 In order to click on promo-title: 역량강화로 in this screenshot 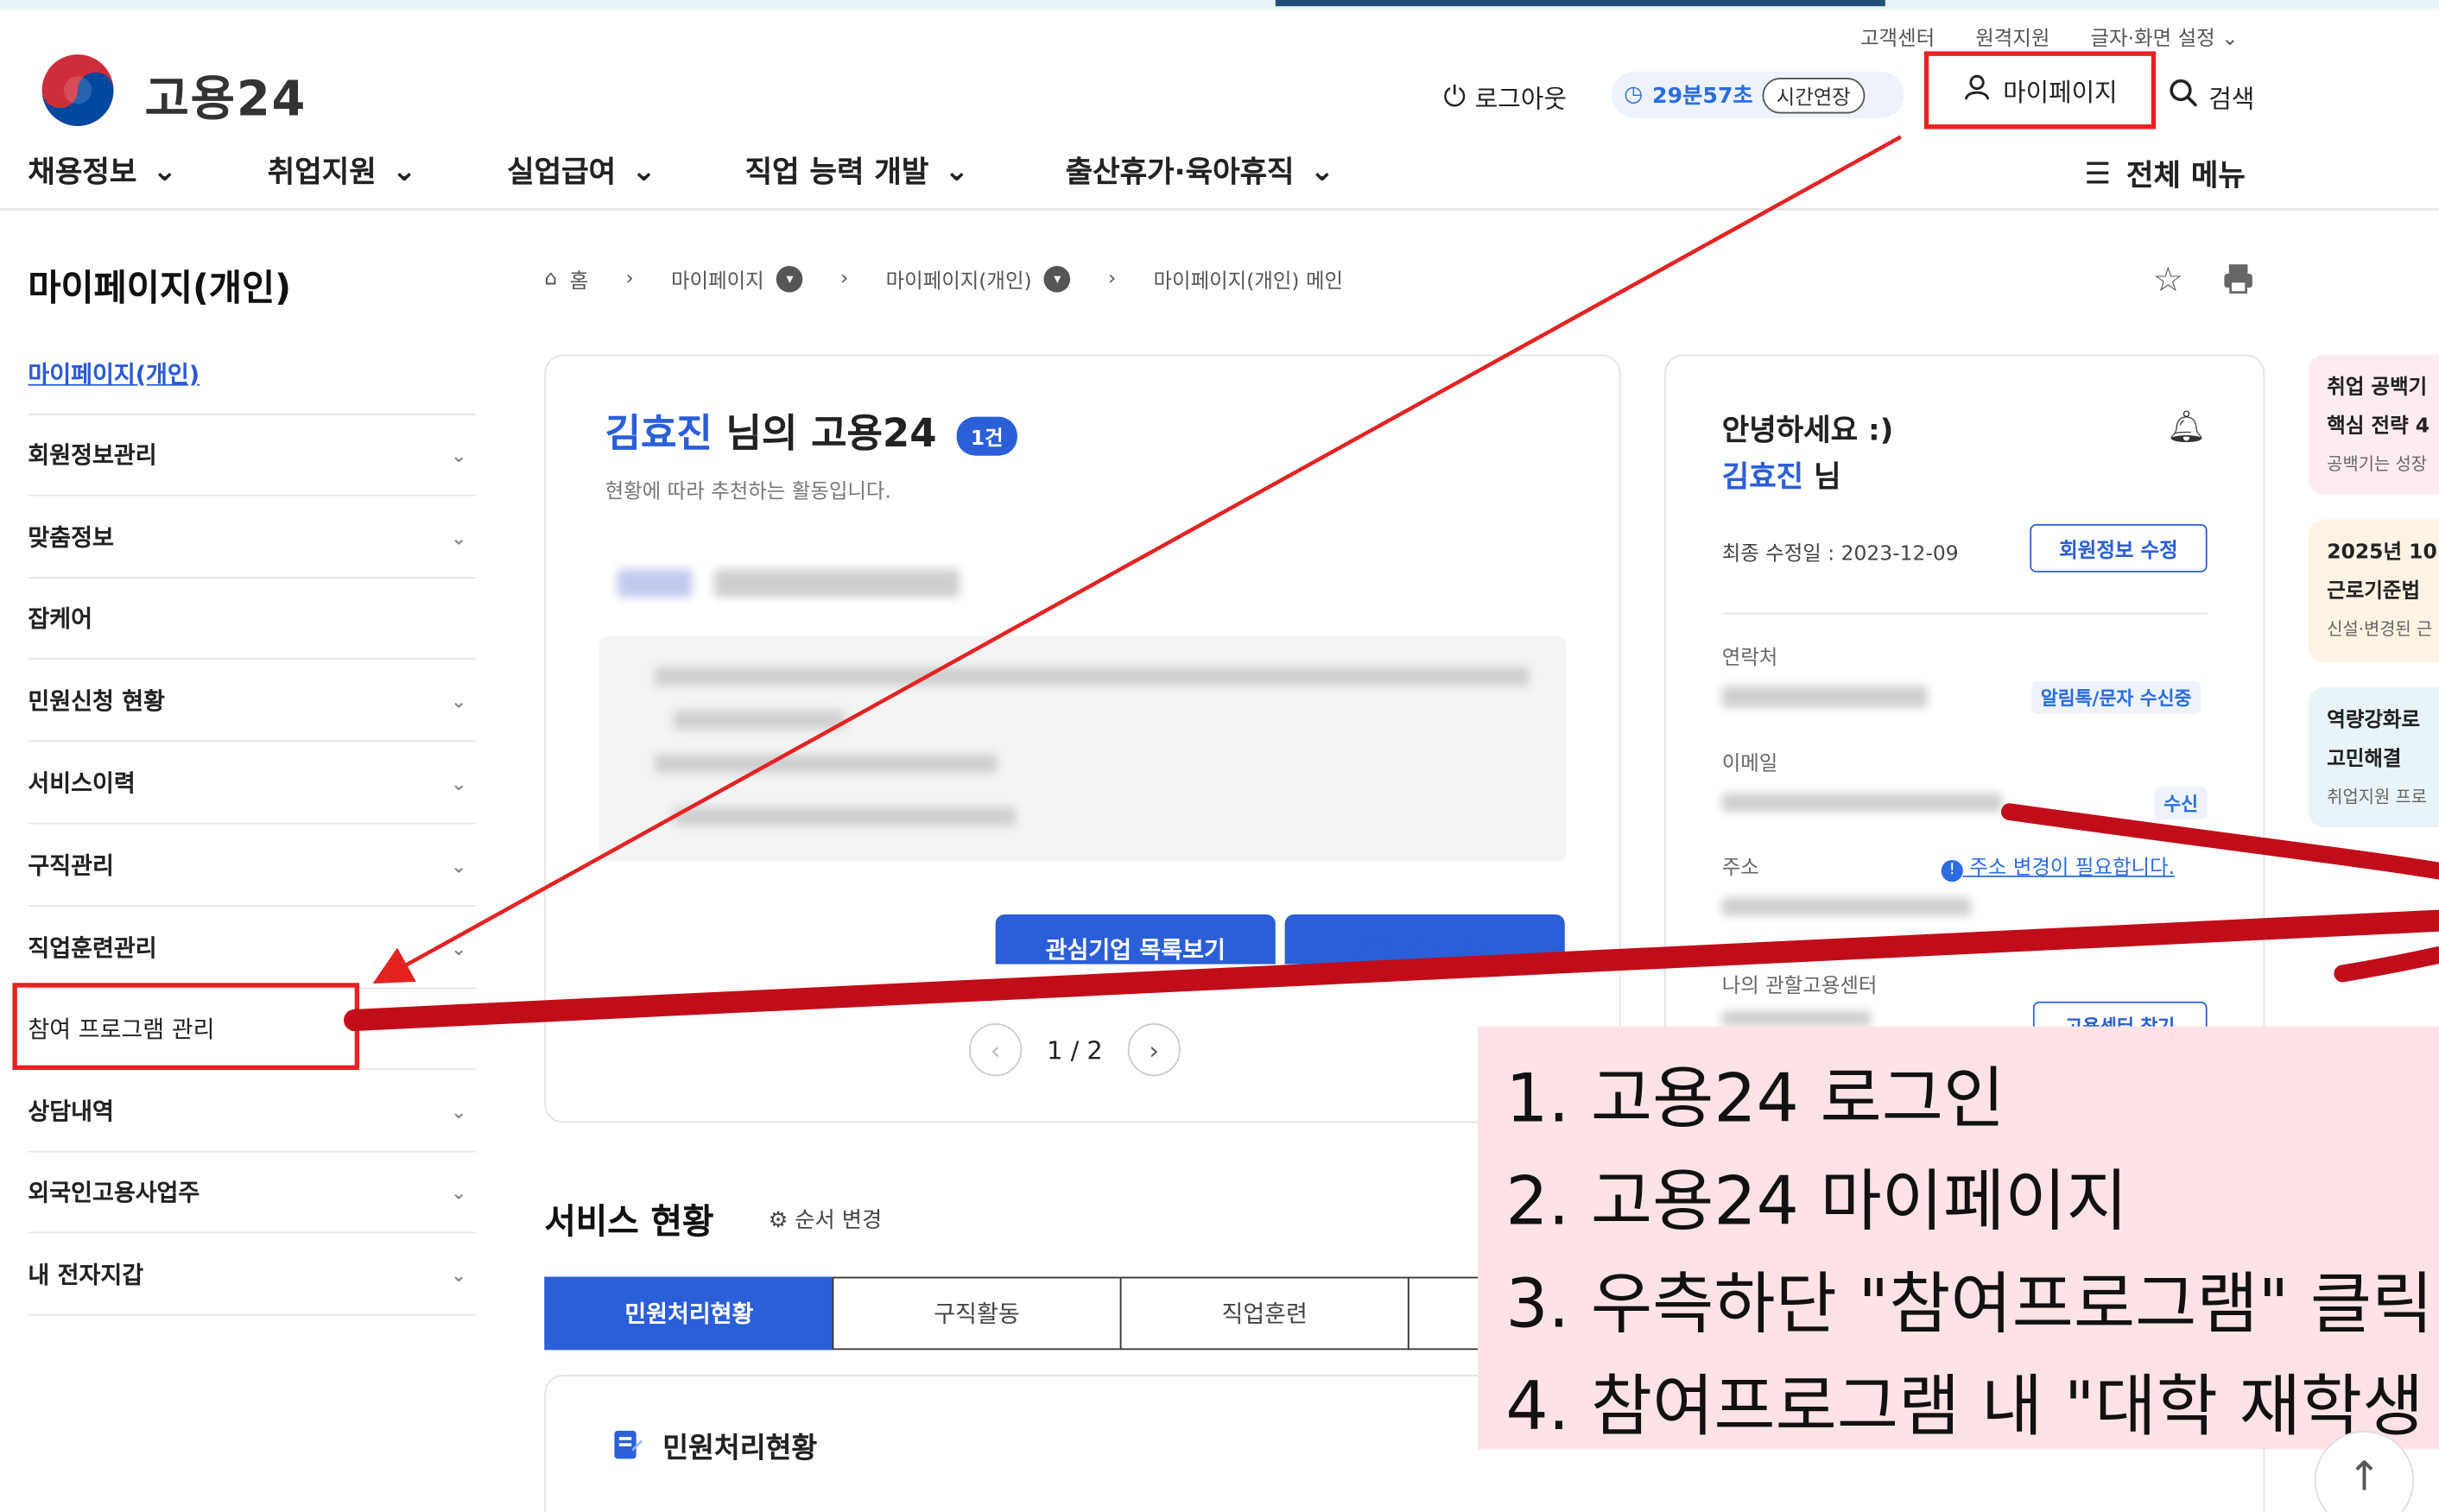, I will do `click(2374, 721)`.